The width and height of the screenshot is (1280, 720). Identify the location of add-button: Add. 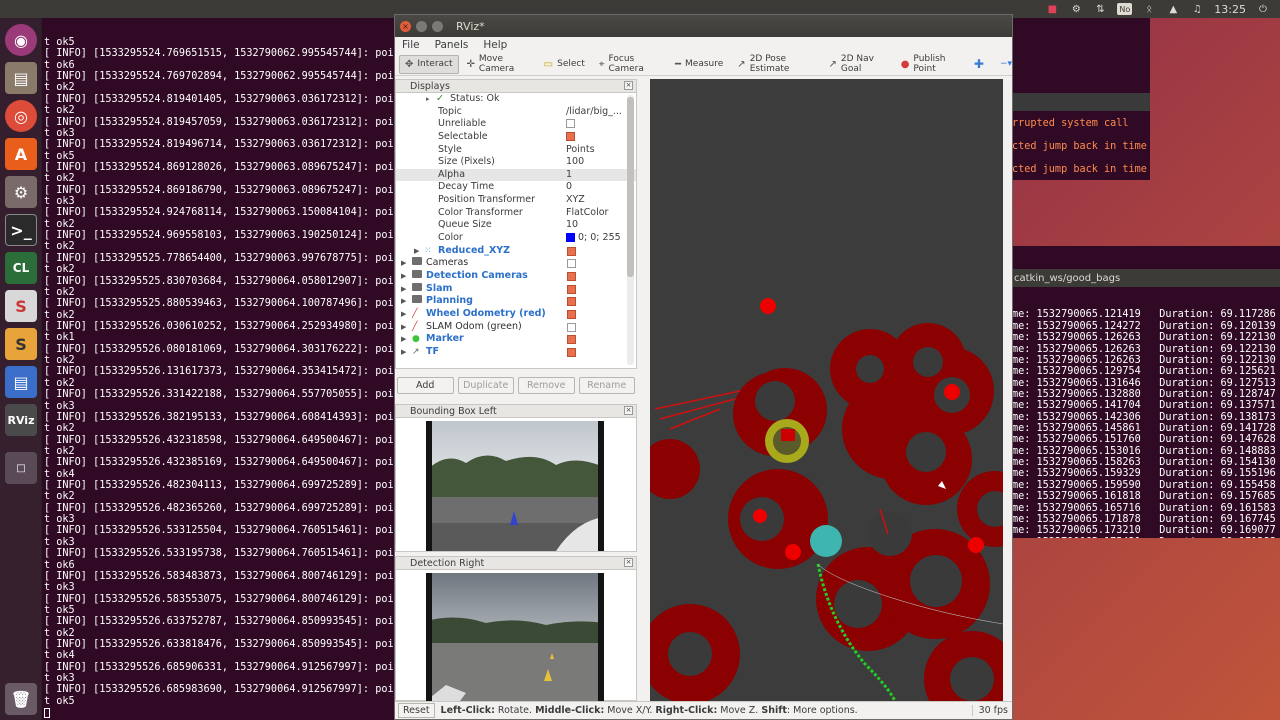
(425, 385).